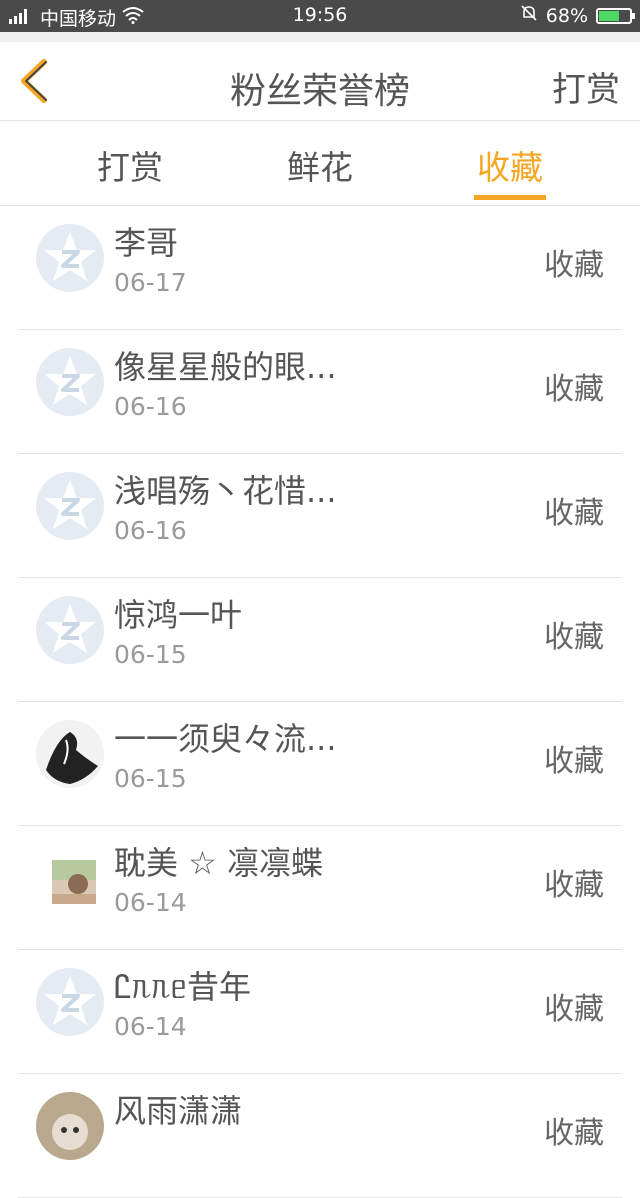  Describe the element at coordinates (510, 197) in the screenshot. I see `active-tab-indicator` at that location.